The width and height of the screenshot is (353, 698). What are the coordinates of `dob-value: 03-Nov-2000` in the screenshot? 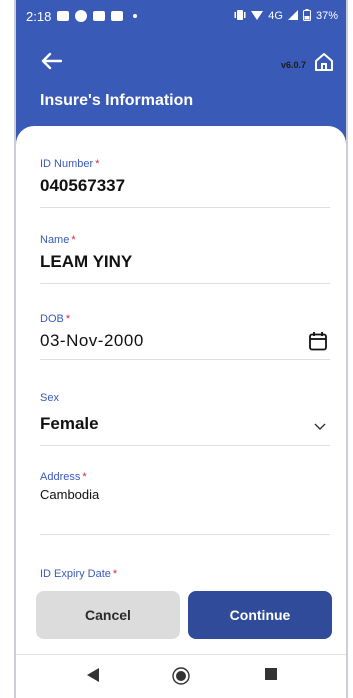 It's located at (92, 340).